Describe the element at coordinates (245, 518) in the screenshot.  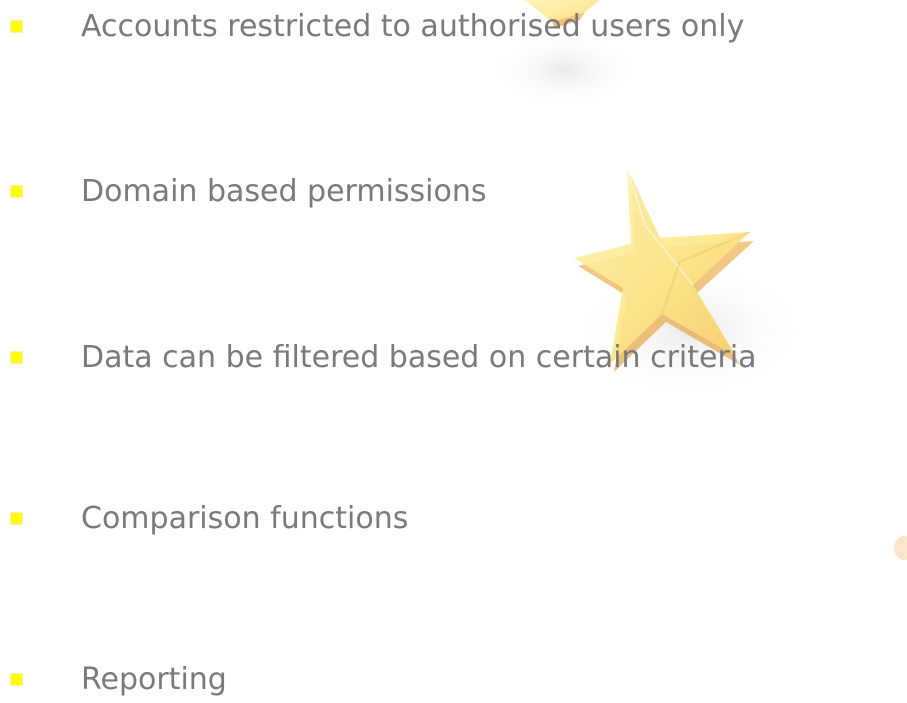
I see `bullet-text: Comparison functions` at that location.